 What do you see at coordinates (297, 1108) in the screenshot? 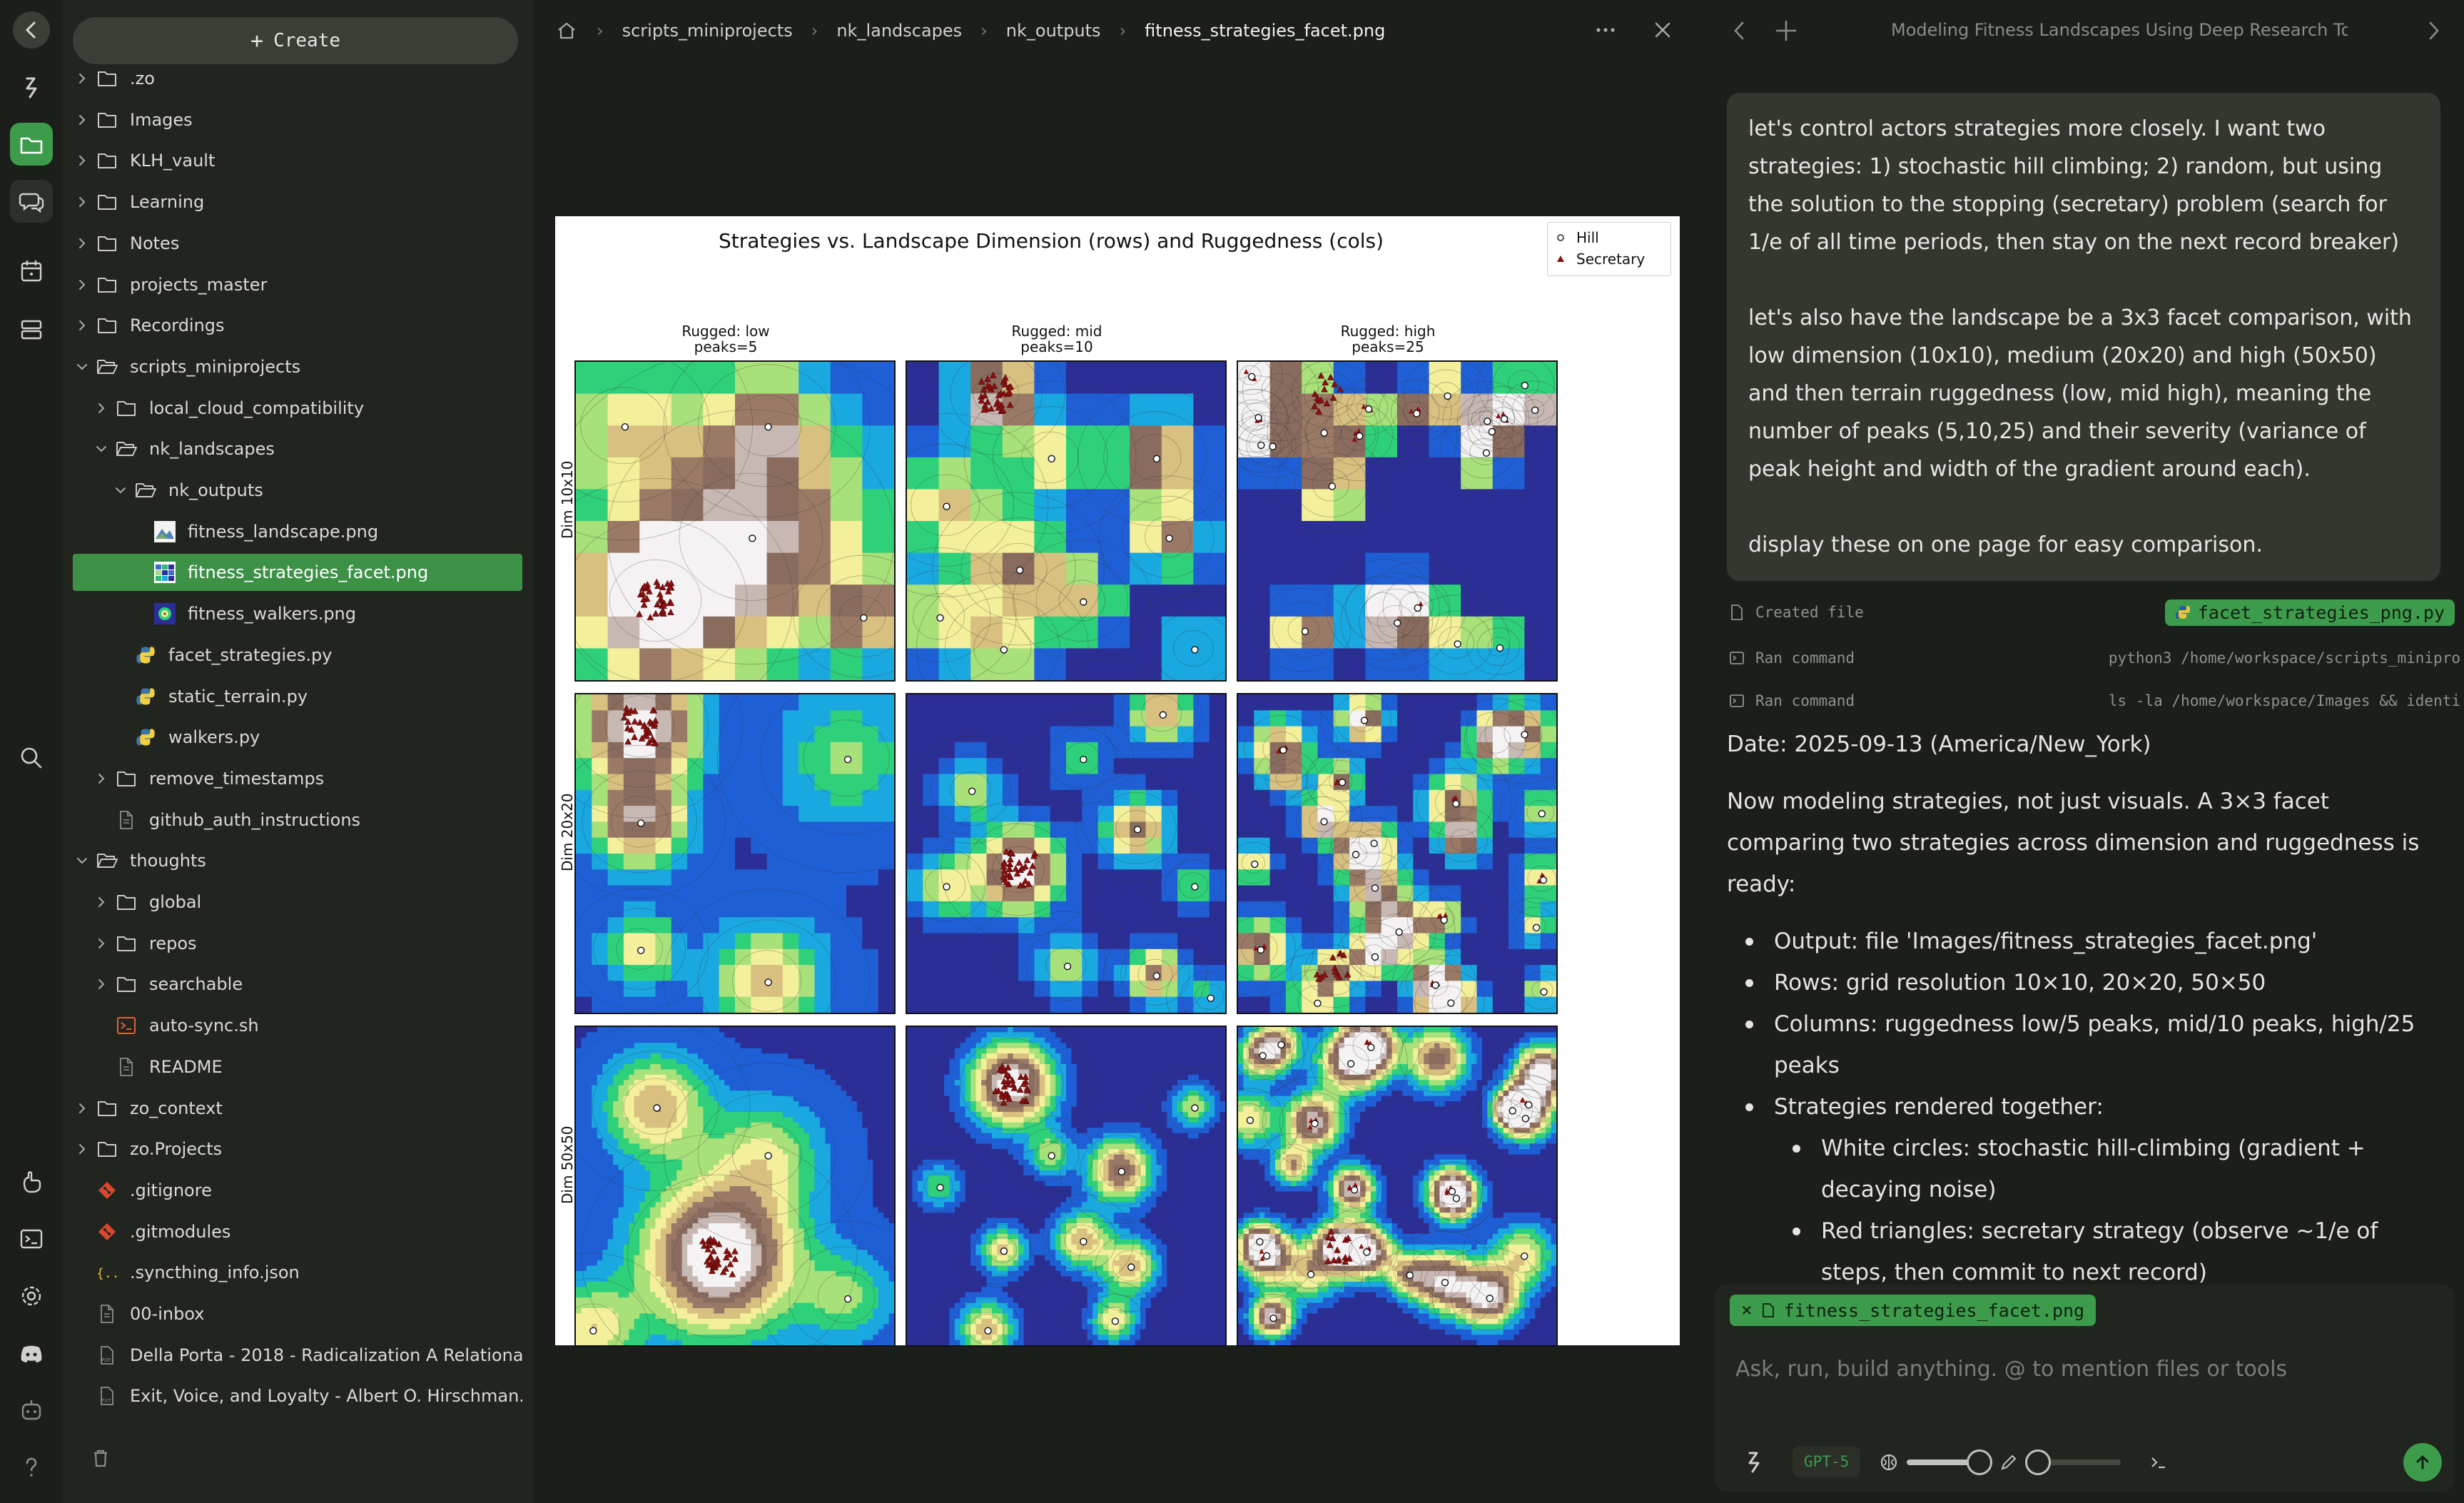
I see `tree-folder: zo_context` at bounding box center [297, 1108].